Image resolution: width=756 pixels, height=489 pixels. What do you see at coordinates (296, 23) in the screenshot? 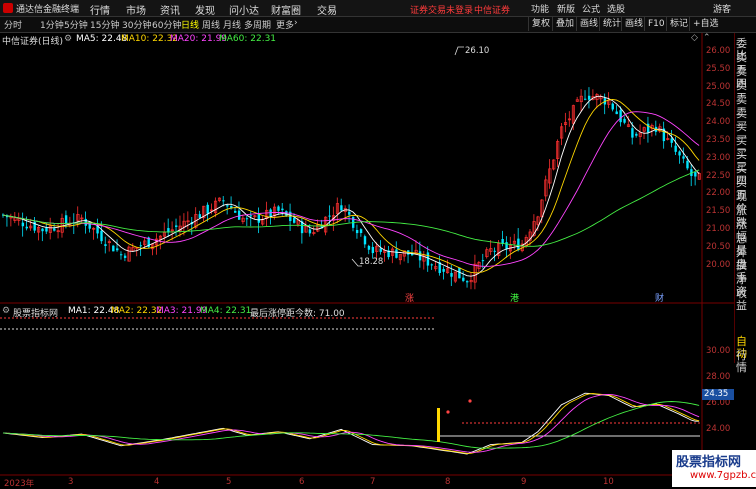
I see `more-arrow-icon: ›` at bounding box center [296, 23].